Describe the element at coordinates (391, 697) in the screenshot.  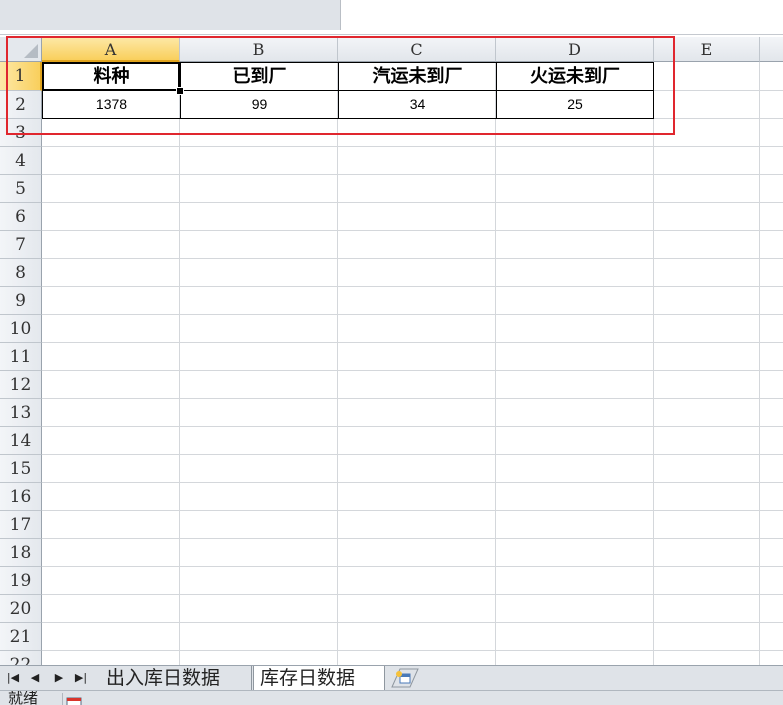
I see `status-bar: 就绪` at that location.